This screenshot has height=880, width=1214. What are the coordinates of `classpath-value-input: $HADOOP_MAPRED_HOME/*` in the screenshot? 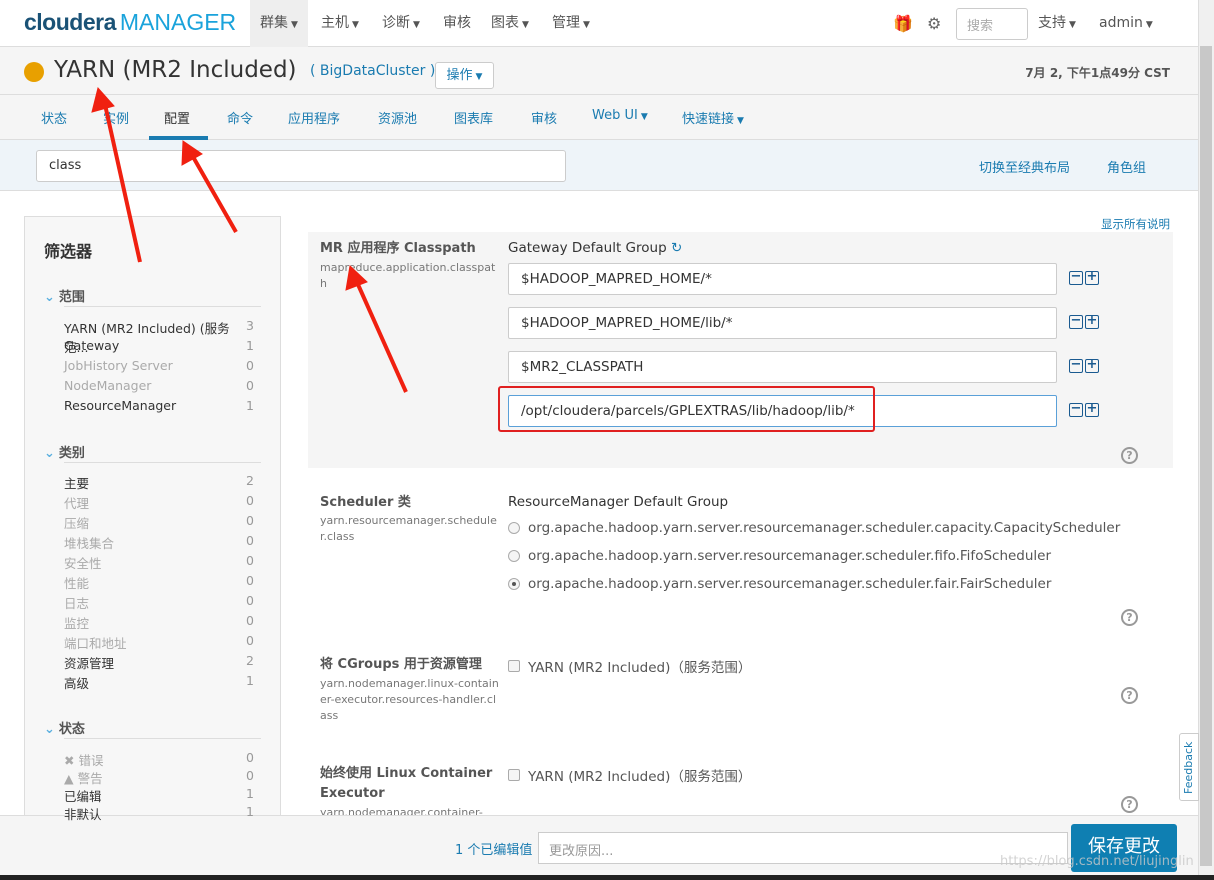 It's located at (782, 279).